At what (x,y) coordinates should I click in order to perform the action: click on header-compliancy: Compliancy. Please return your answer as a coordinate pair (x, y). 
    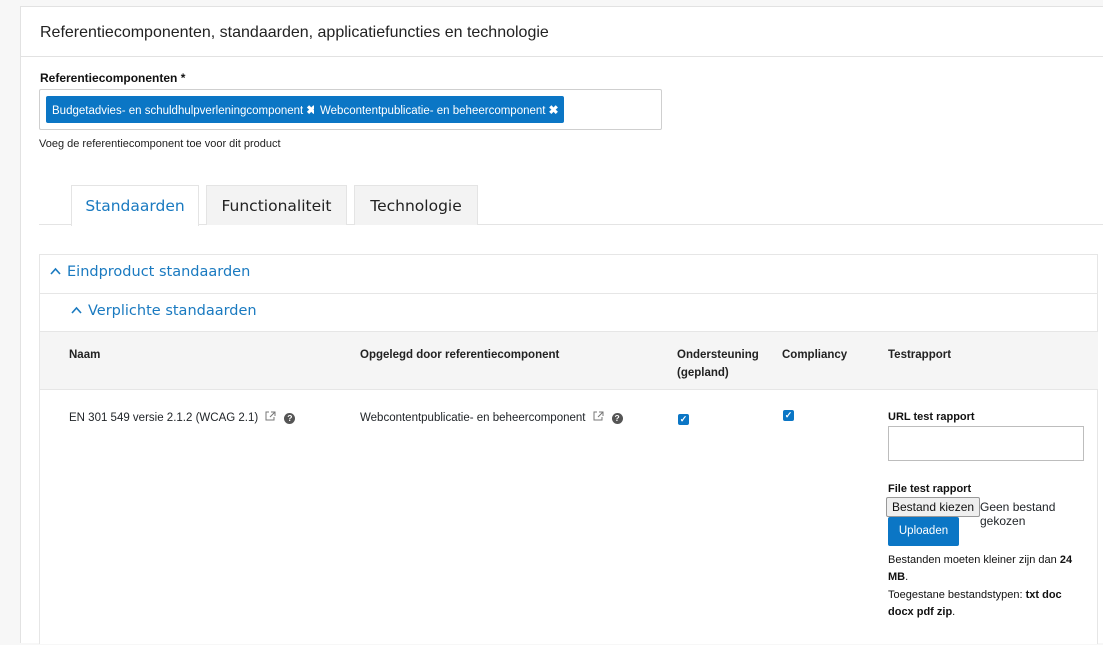
    Looking at the image, I should click on (815, 355).